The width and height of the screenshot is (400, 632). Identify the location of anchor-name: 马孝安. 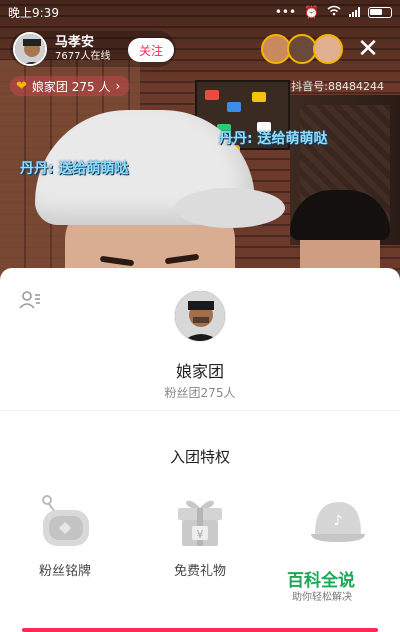
(75, 43).